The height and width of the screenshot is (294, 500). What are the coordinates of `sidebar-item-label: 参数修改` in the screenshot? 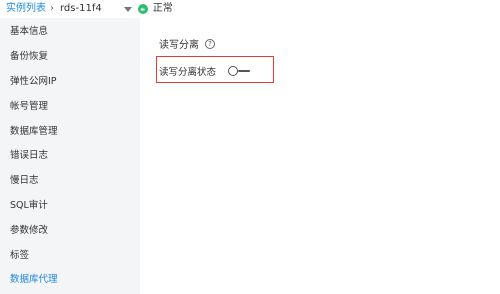 It's located at (29, 230).